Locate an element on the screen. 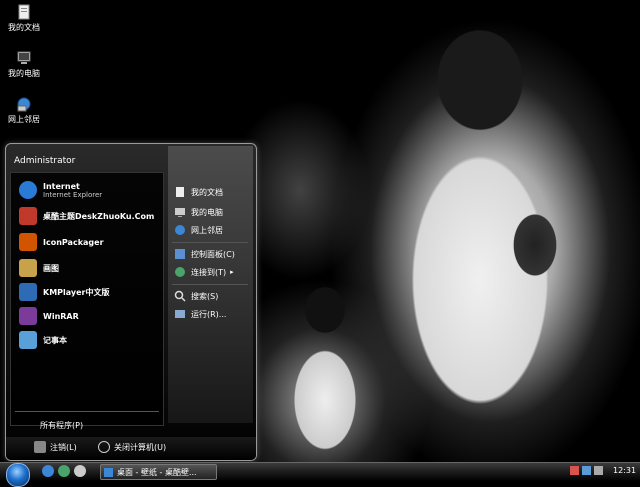 The width and height of the screenshot is (640, 487). ie-icon is located at coordinates (28, 190).